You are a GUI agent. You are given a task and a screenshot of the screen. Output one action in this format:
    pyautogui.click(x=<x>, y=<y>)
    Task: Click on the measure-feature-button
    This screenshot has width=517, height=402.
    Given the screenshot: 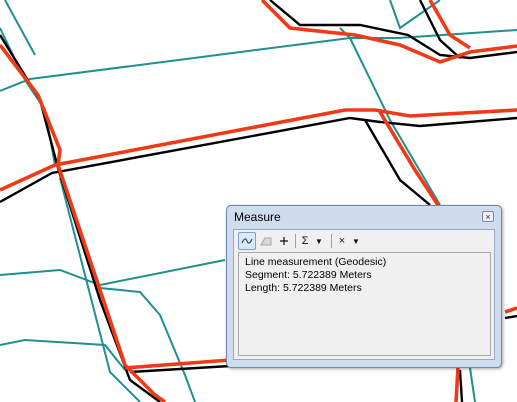 What is the action you would take?
    pyautogui.click(x=284, y=241)
    